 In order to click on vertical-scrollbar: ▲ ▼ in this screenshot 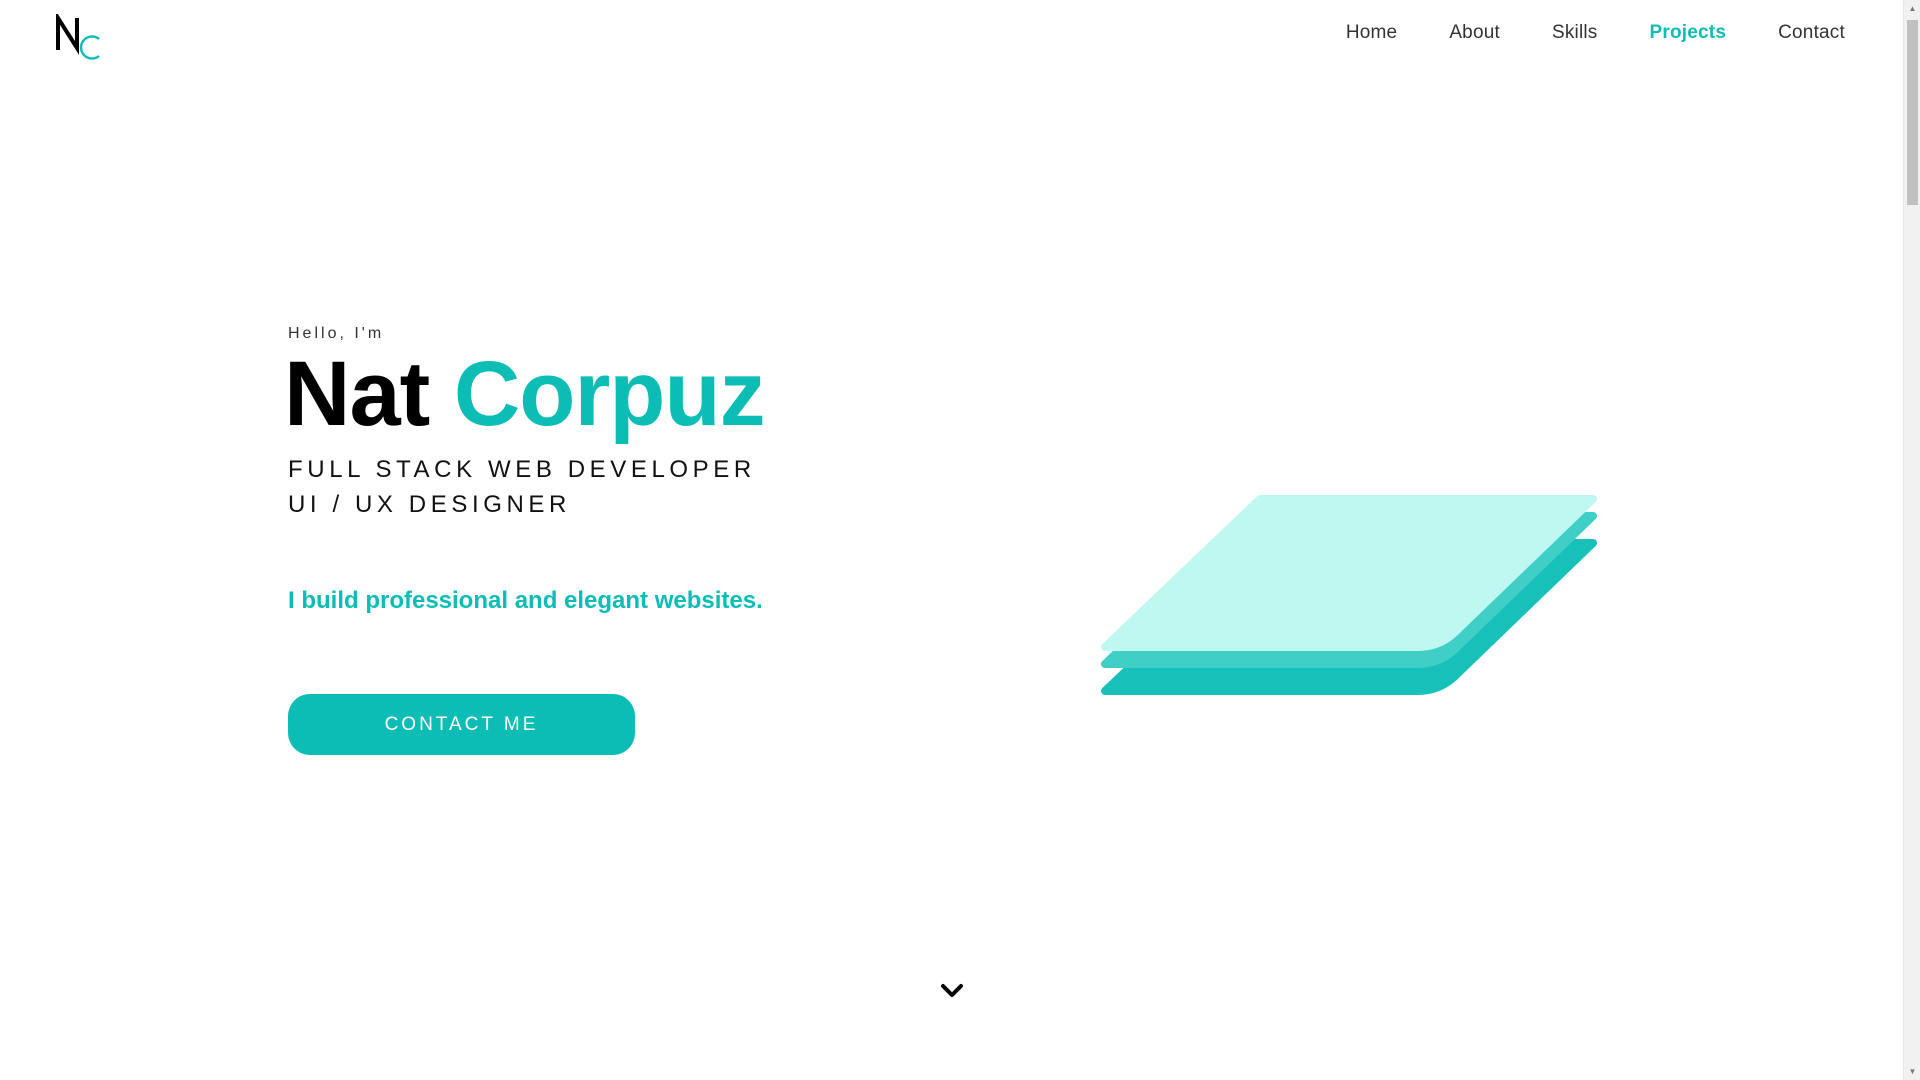, I will do `click(1911, 540)`.